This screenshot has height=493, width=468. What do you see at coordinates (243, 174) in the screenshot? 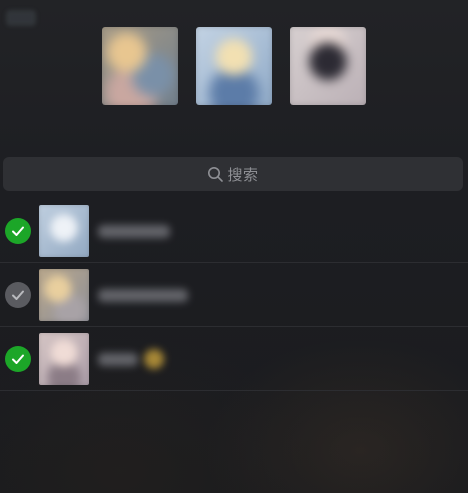
I see `search-placeholder: 搜索` at bounding box center [243, 174].